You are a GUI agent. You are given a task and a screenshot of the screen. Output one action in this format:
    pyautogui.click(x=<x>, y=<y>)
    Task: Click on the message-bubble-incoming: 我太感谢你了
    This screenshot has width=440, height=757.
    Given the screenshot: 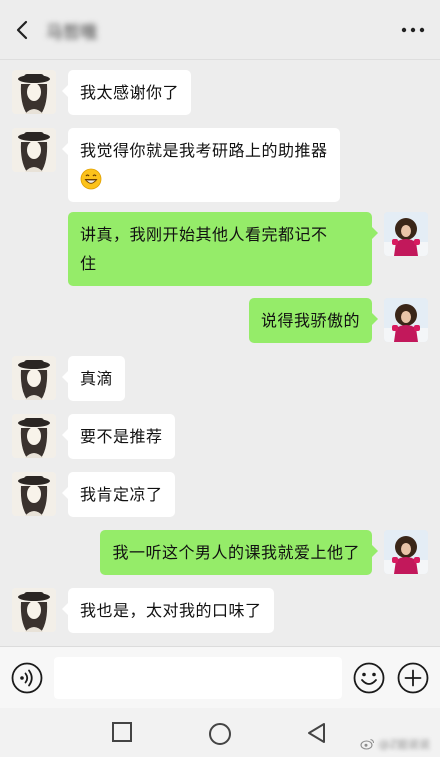 What is the action you would take?
    pyautogui.click(x=126, y=92)
    